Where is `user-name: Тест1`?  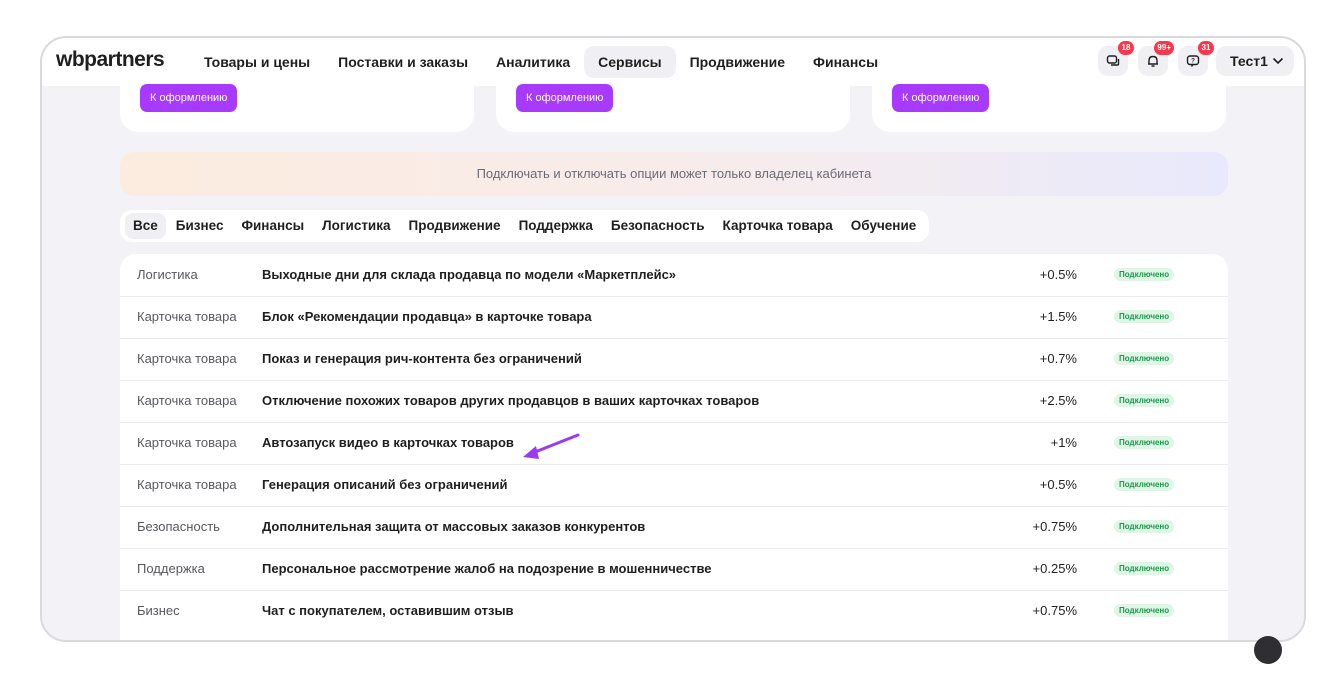 user-name: Тест1 is located at coordinates (1249, 61).